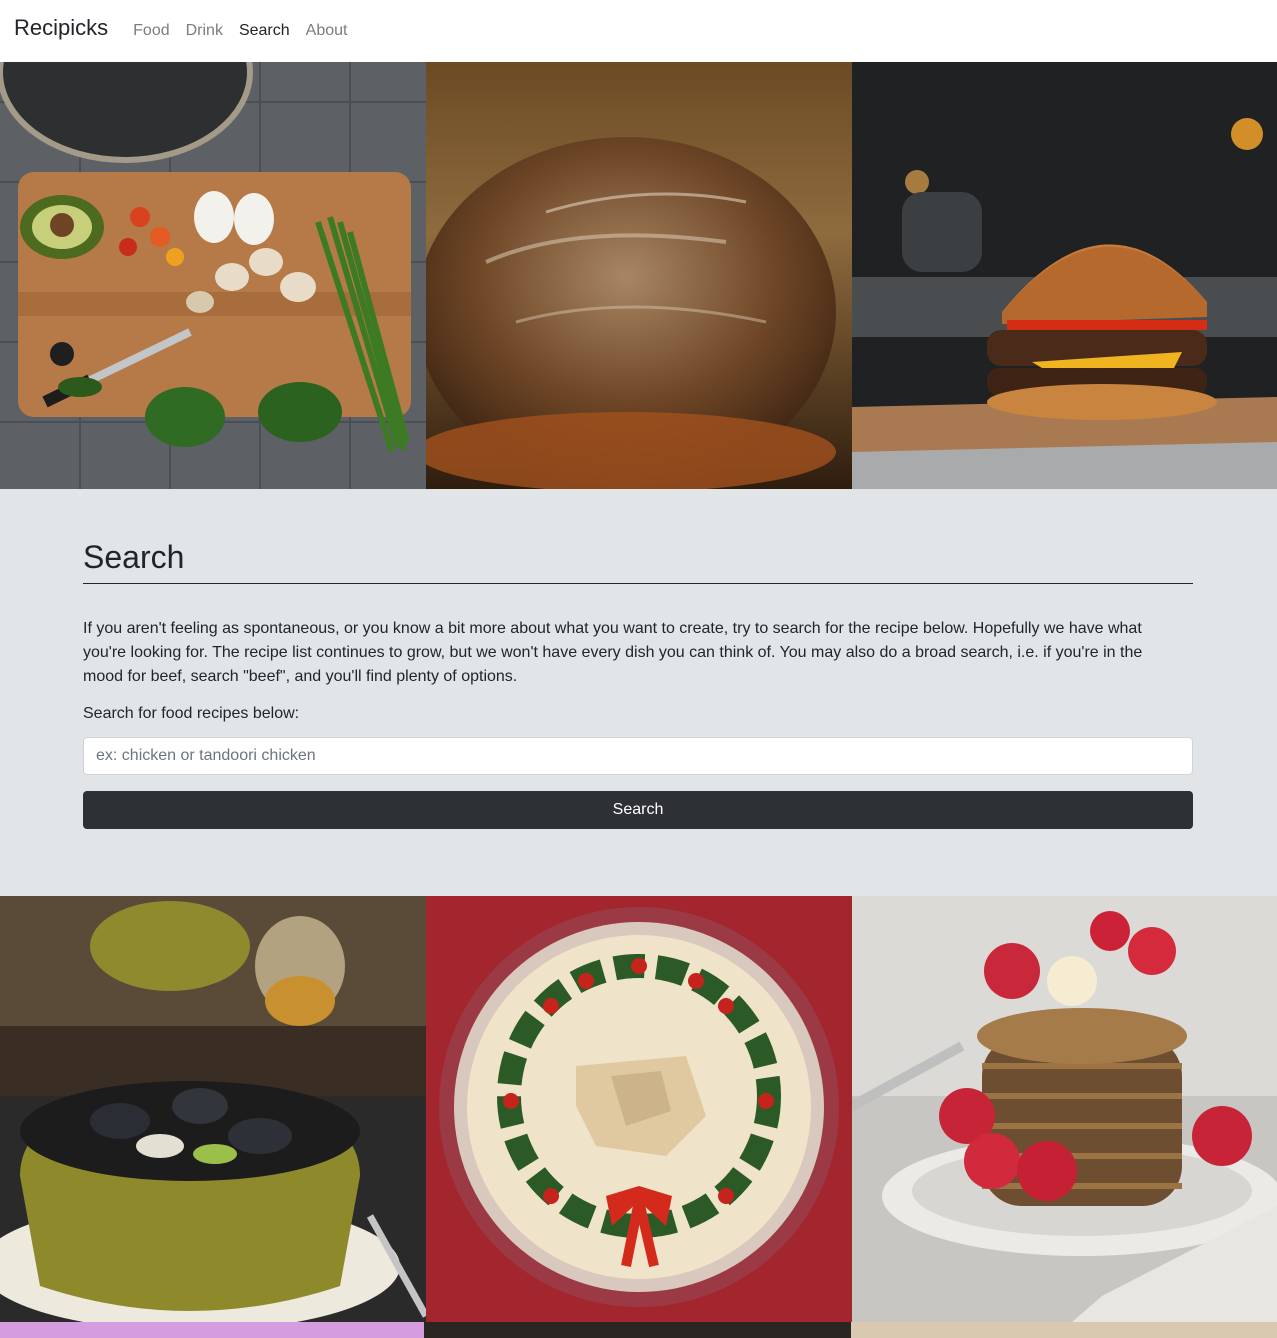 The width and height of the screenshot is (1277, 1338). I want to click on cutting-board-ingredients-photo, so click(213, 275).